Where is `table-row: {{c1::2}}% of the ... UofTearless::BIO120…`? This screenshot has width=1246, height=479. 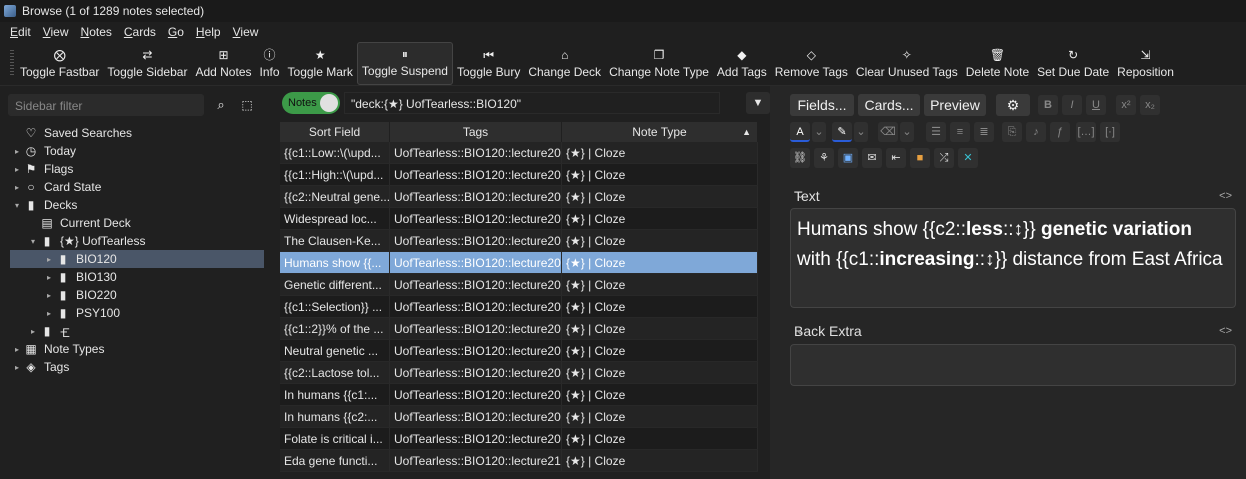 table-row: {{c1::2}}% of the ... UofTearless::BIO120… is located at coordinates (519, 329).